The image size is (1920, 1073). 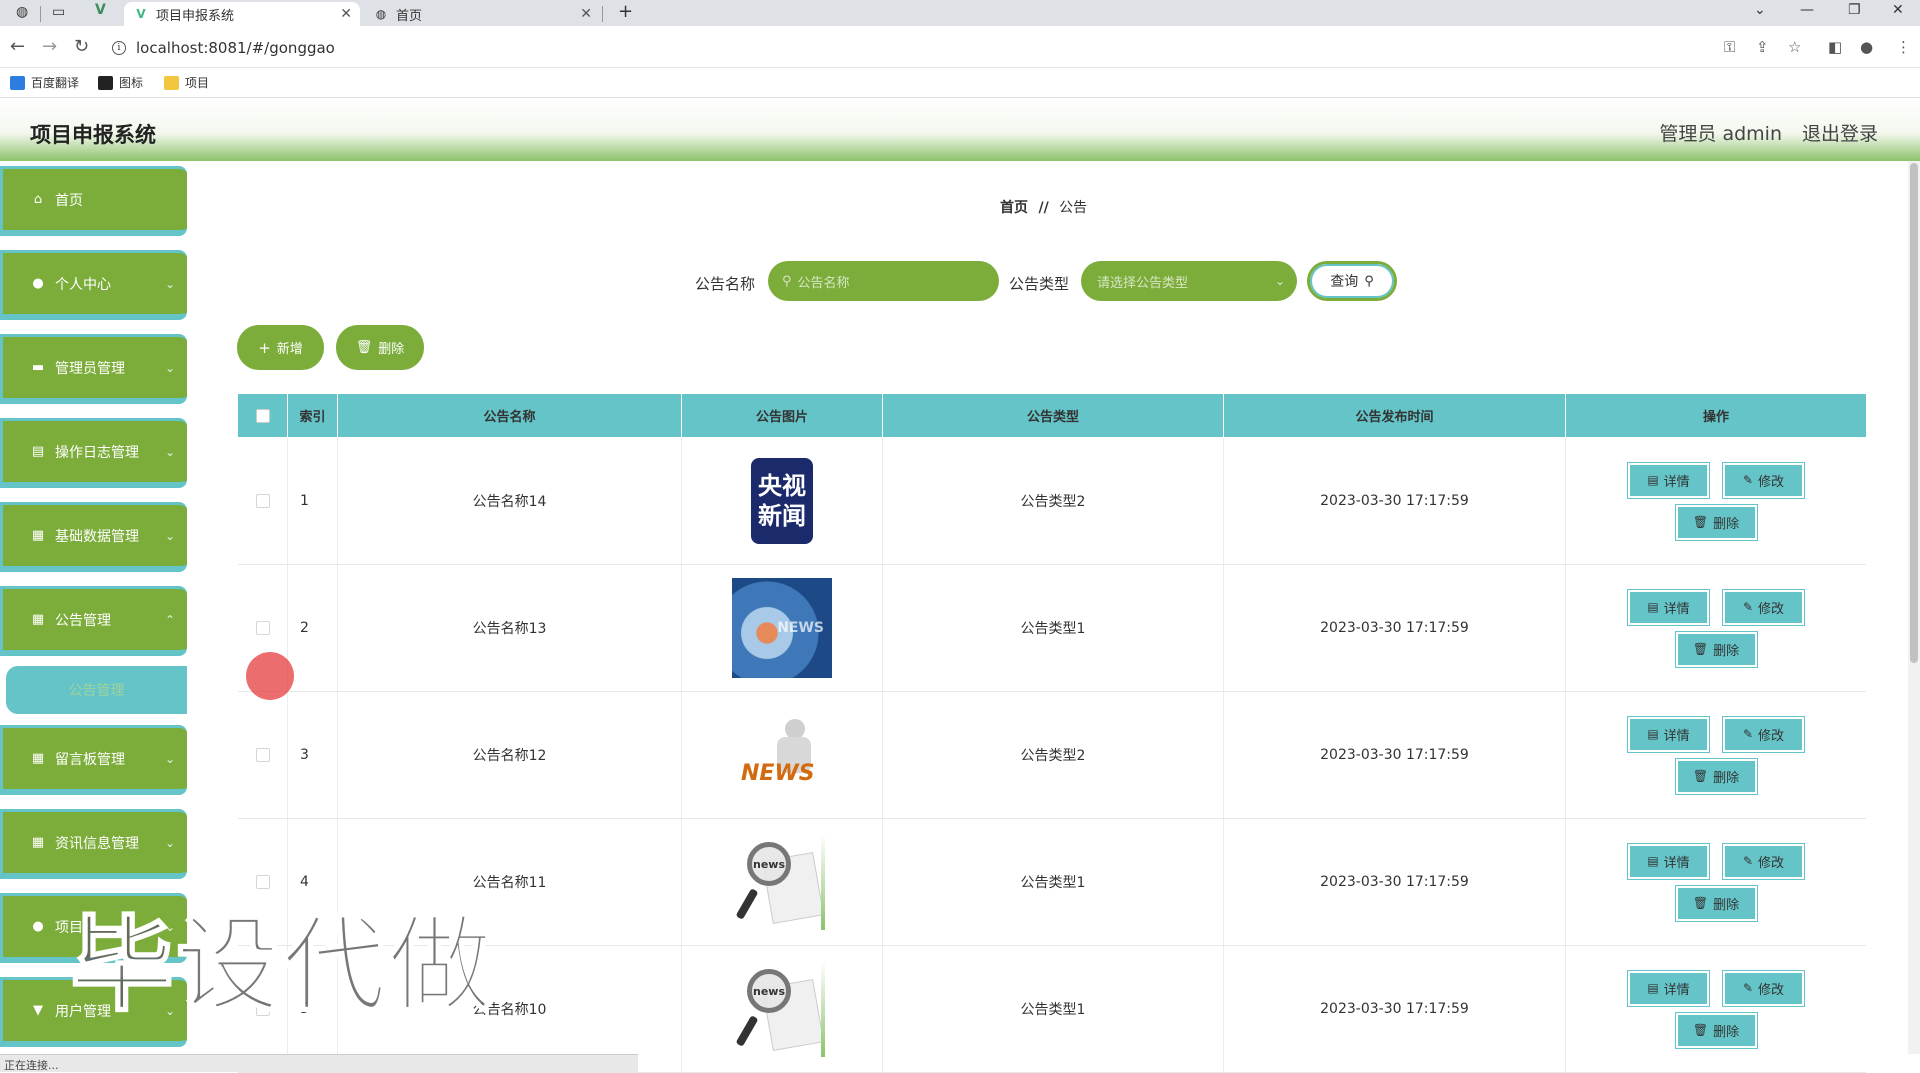 What do you see at coordinates (93, 844) in the screenshot?
I see `sidebar-item-news-management: ▦ 资讯信息管理 ⌄` at bounding box center [93, 844].